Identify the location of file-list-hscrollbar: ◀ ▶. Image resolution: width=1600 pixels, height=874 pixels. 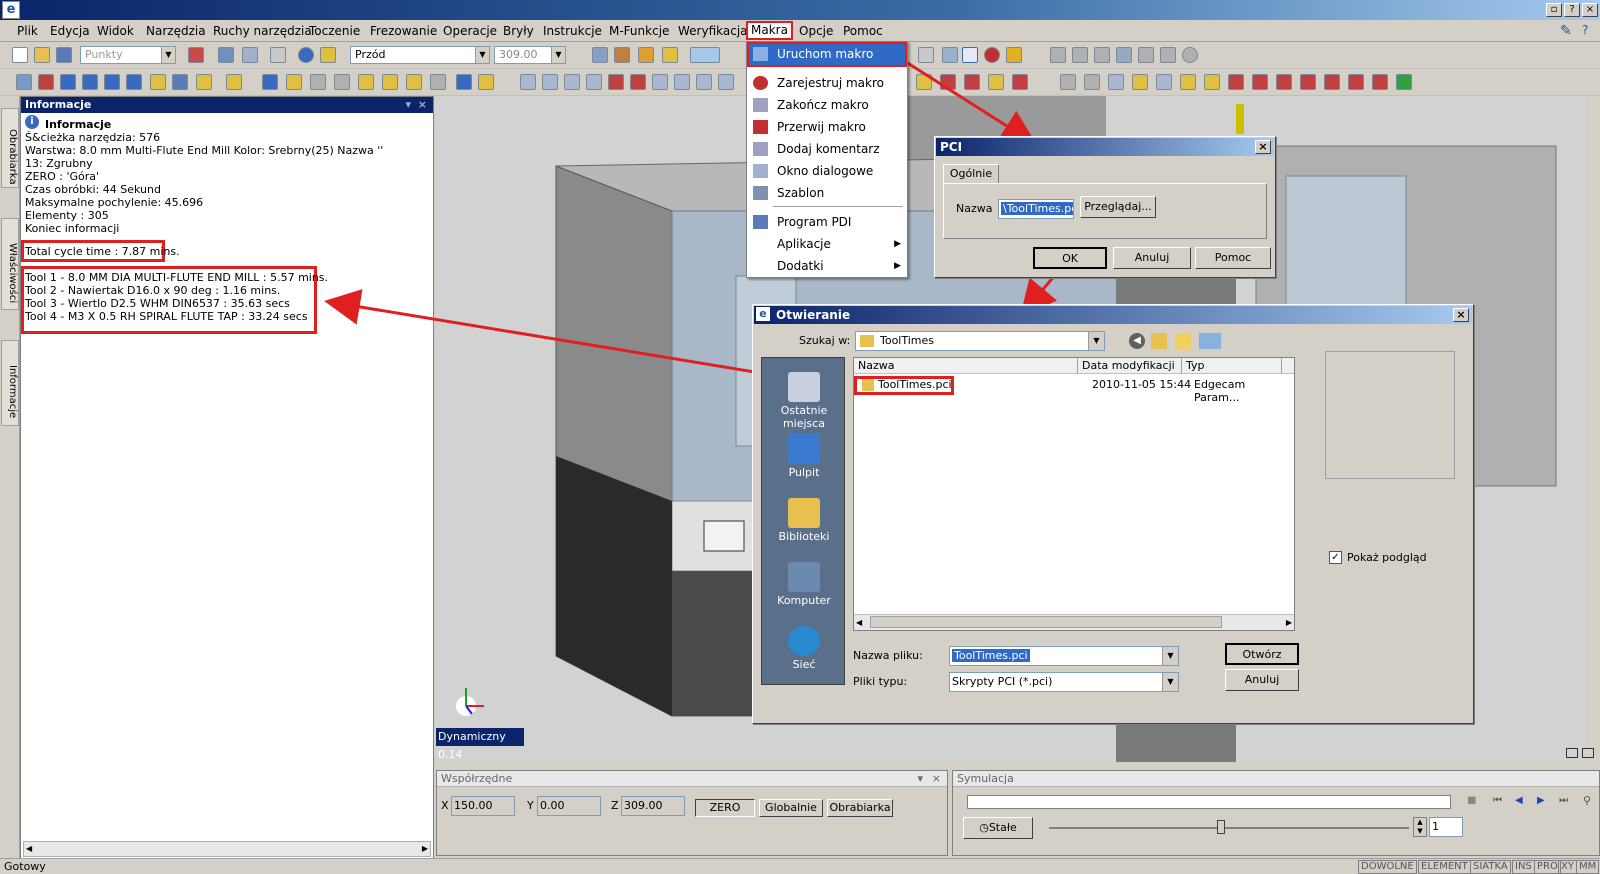
(1074, 622).